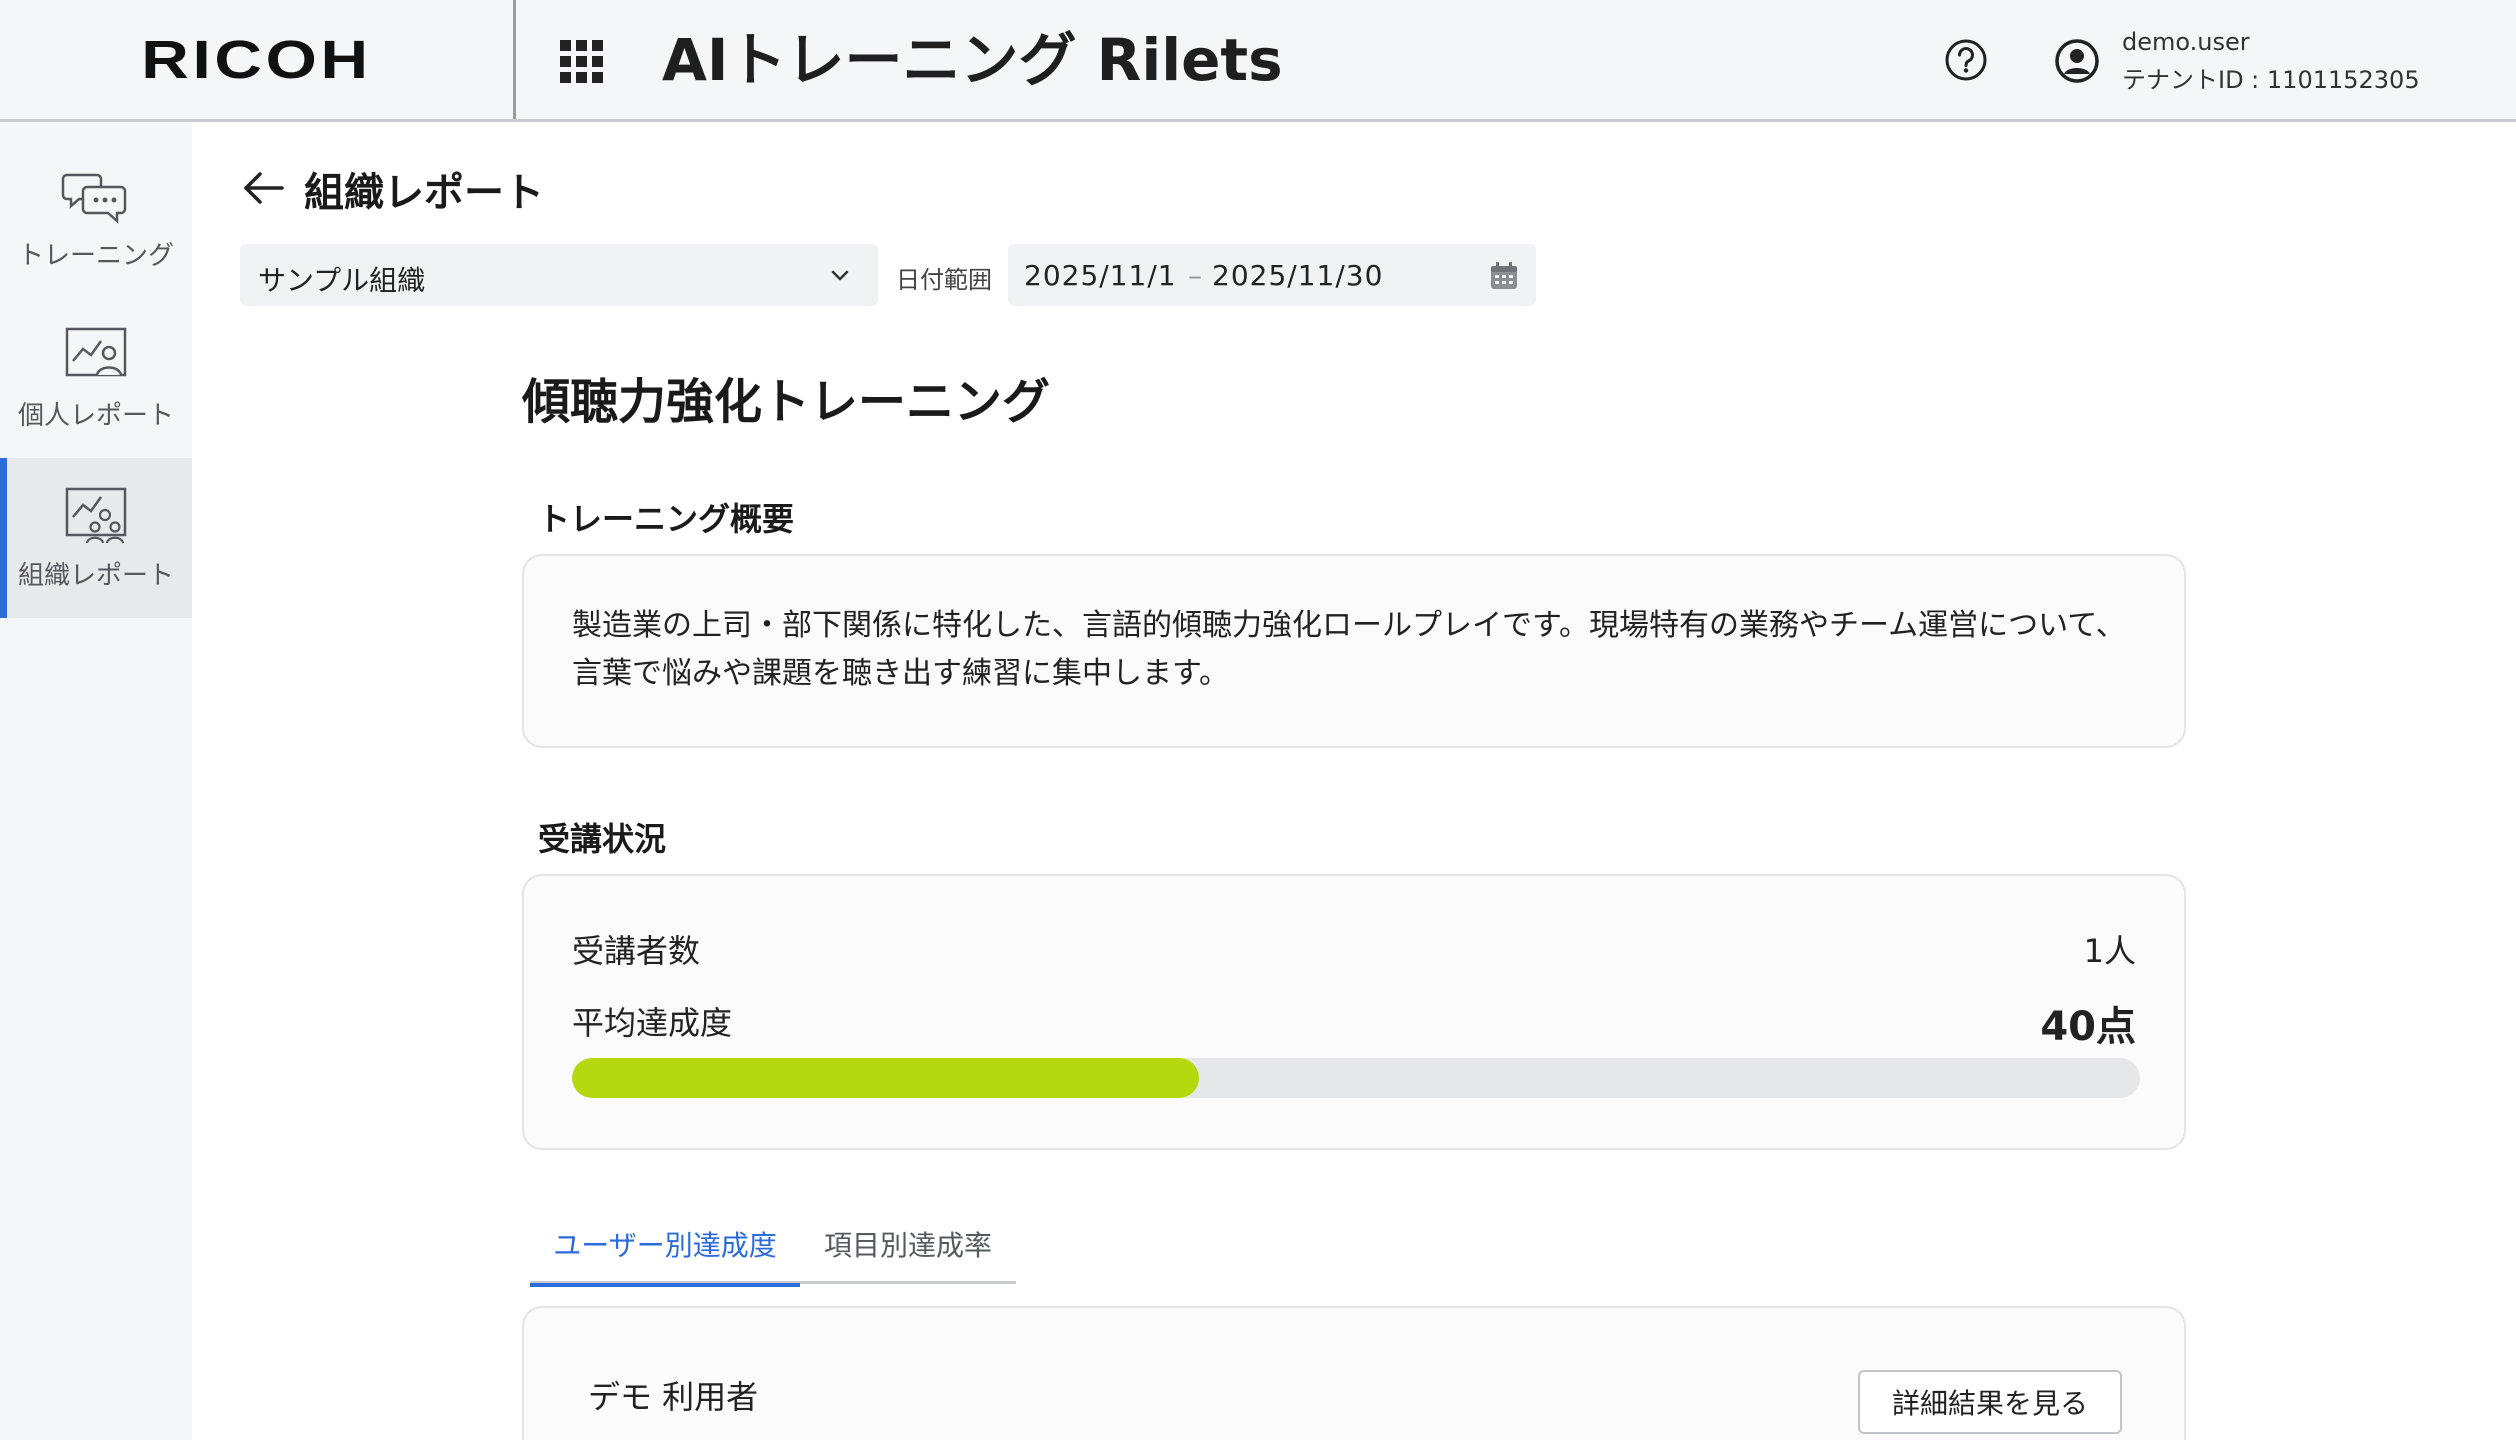 The height and width of the screenshot is (1440, 2516). Describe the element at coordinates (1504, 276) in the screenshot. I see `calendar-icon` at that location.